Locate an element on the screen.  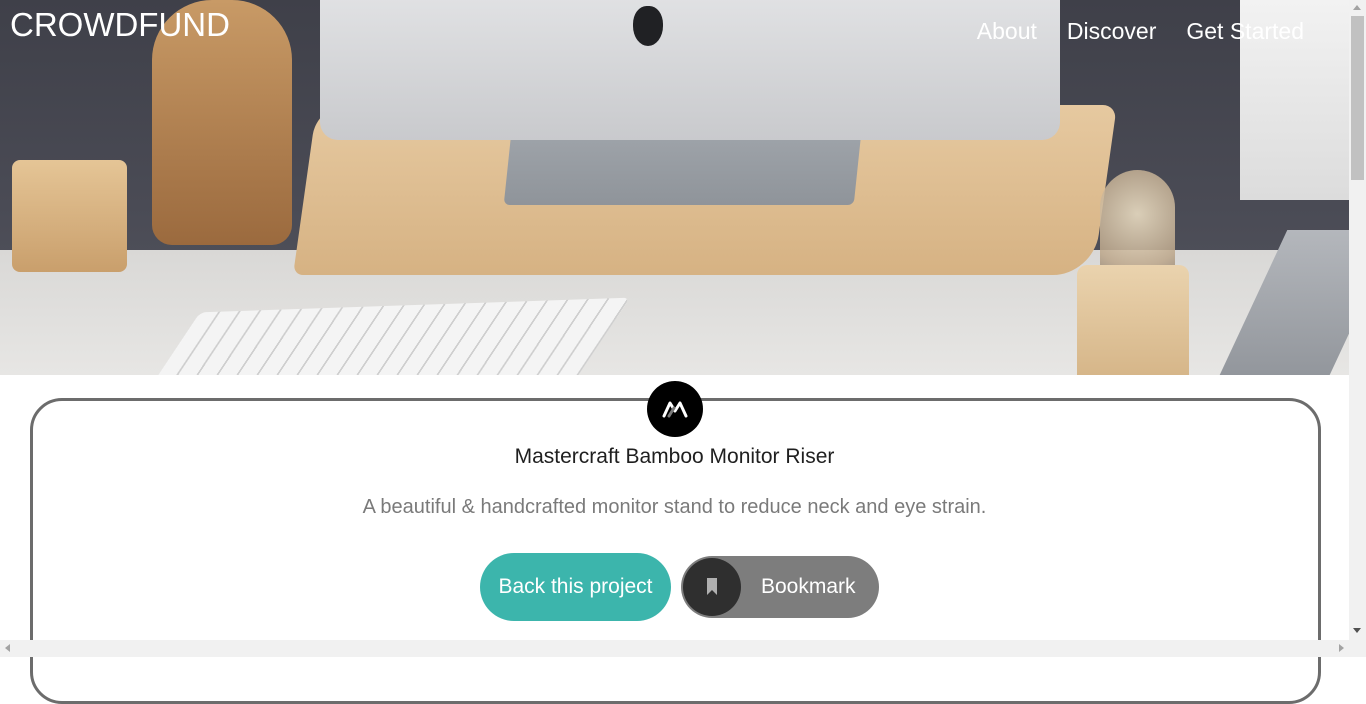
vertical-scroll-thumb is located at coordinates (1357, 98).